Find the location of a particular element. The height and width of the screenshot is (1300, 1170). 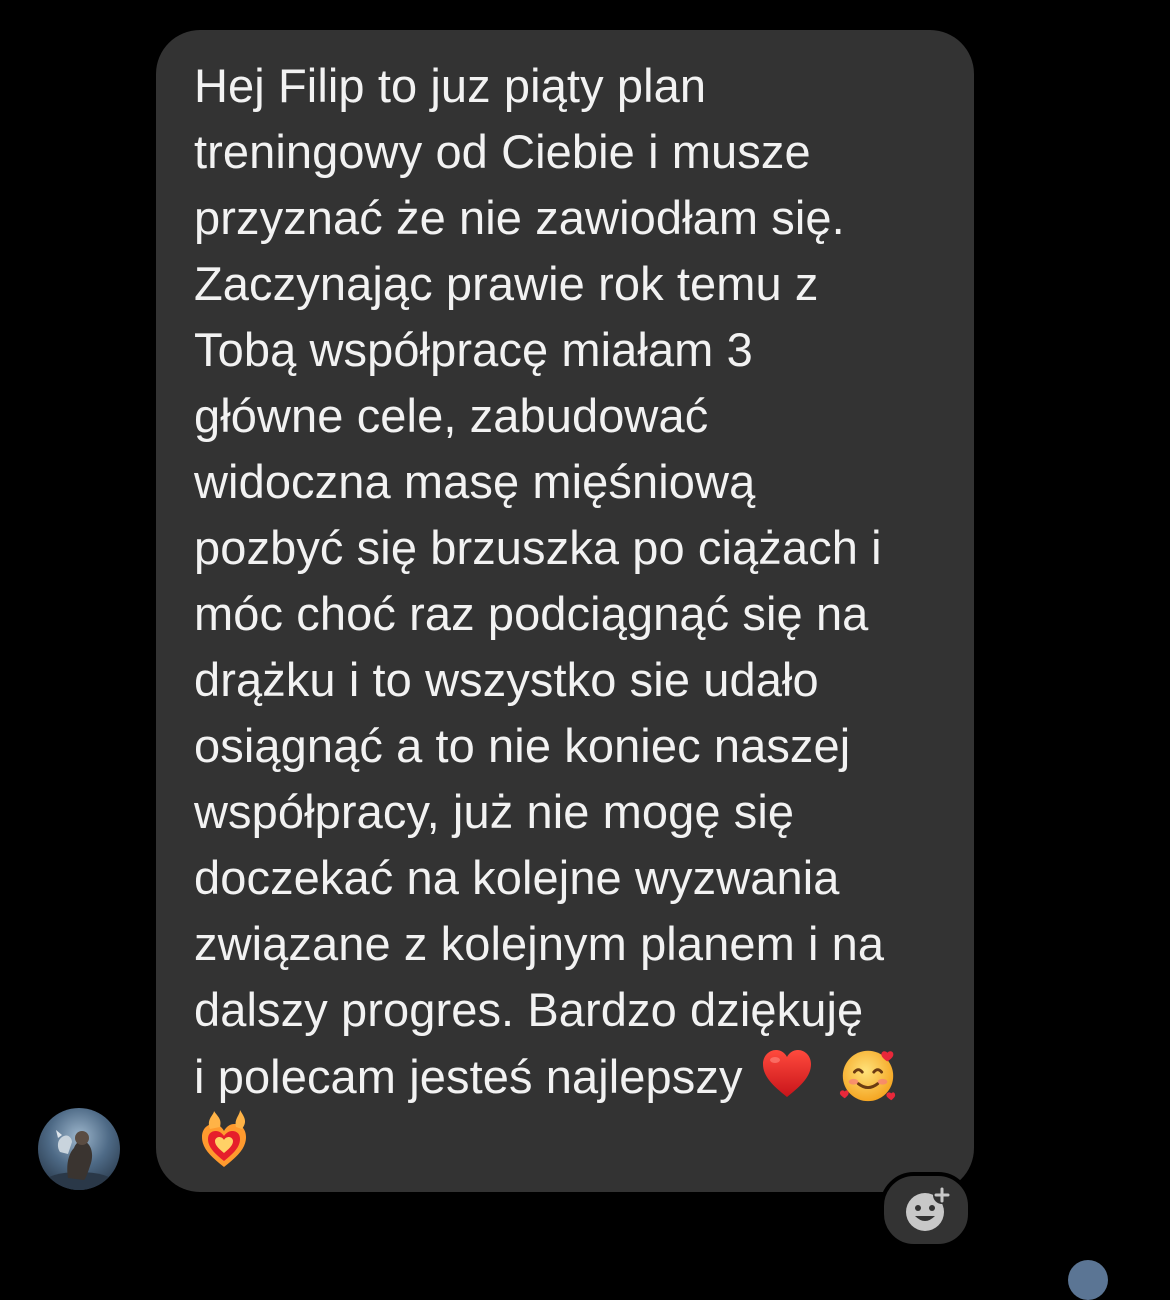

message-line: związane z kolejnym planem i na is located at coordinates (539, 943).